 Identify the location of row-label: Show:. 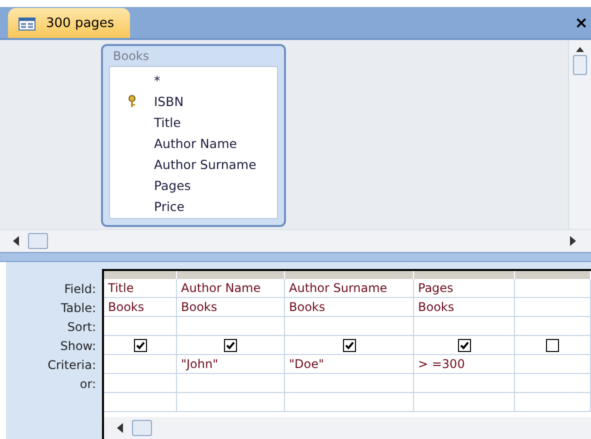
(78, 345).